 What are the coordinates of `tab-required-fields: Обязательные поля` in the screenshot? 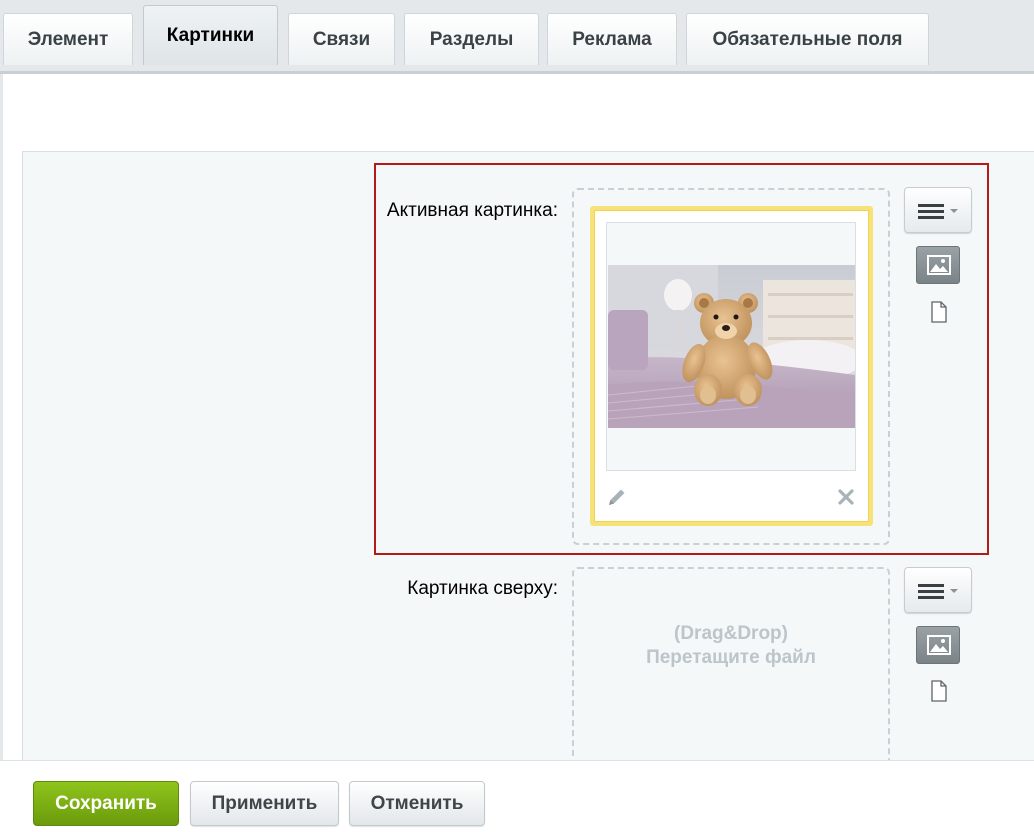 It's located at (807, 39).